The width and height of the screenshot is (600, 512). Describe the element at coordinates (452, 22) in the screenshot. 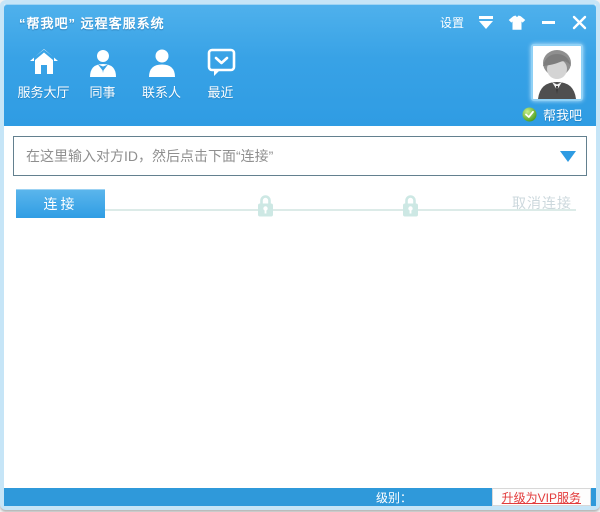

I see `settings-button: 设置` at that location.